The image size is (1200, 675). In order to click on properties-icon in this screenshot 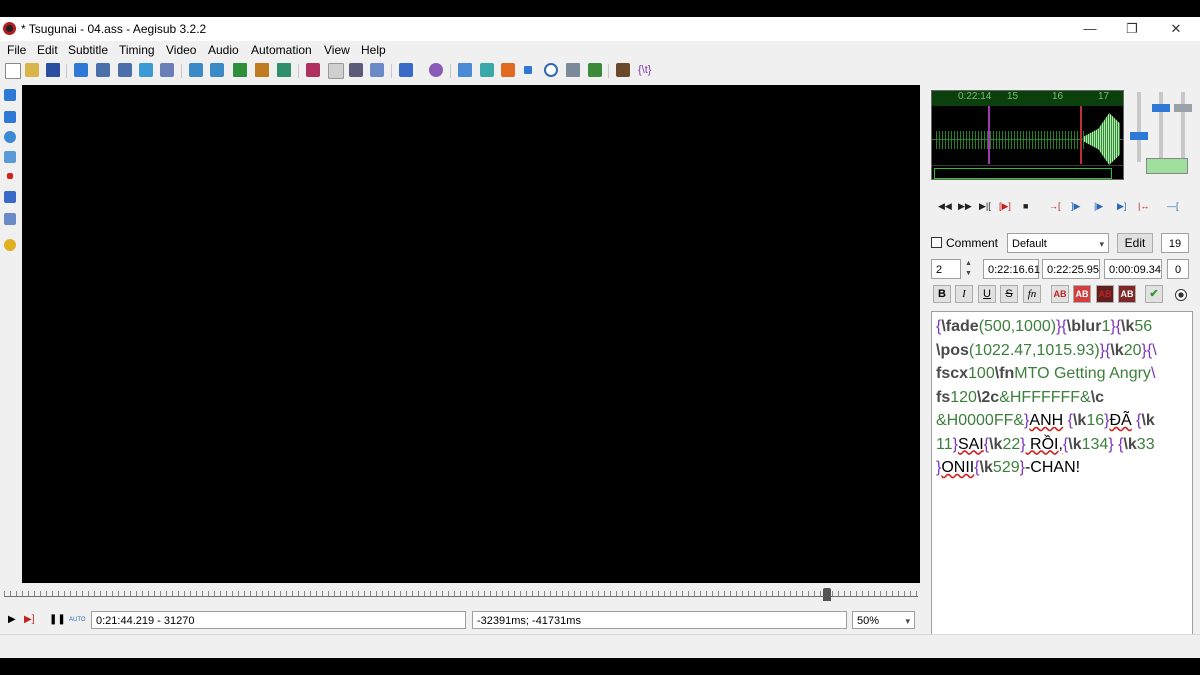, I will do `click(217, 70)`.